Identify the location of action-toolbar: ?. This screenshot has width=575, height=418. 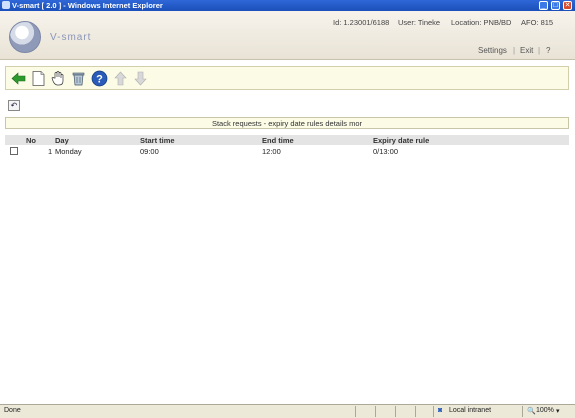
(287, 78).